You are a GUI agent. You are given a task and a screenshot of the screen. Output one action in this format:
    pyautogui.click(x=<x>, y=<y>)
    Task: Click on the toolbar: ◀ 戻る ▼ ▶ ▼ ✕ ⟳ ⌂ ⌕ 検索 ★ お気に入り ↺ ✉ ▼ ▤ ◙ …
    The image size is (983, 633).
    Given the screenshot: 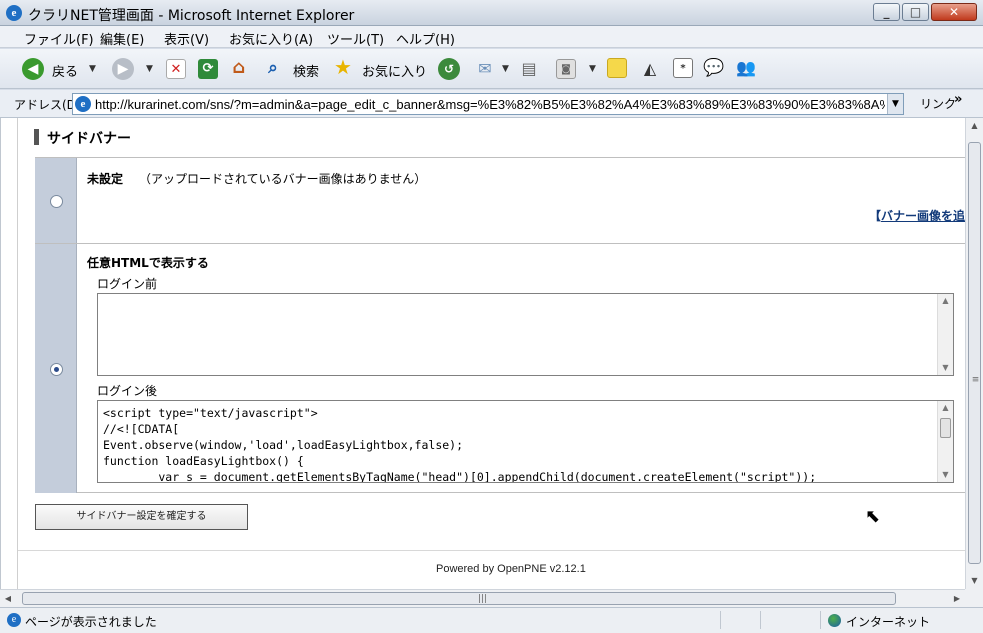 What is the action you would take?
    pyautogui.click(x=491, y=69)
    